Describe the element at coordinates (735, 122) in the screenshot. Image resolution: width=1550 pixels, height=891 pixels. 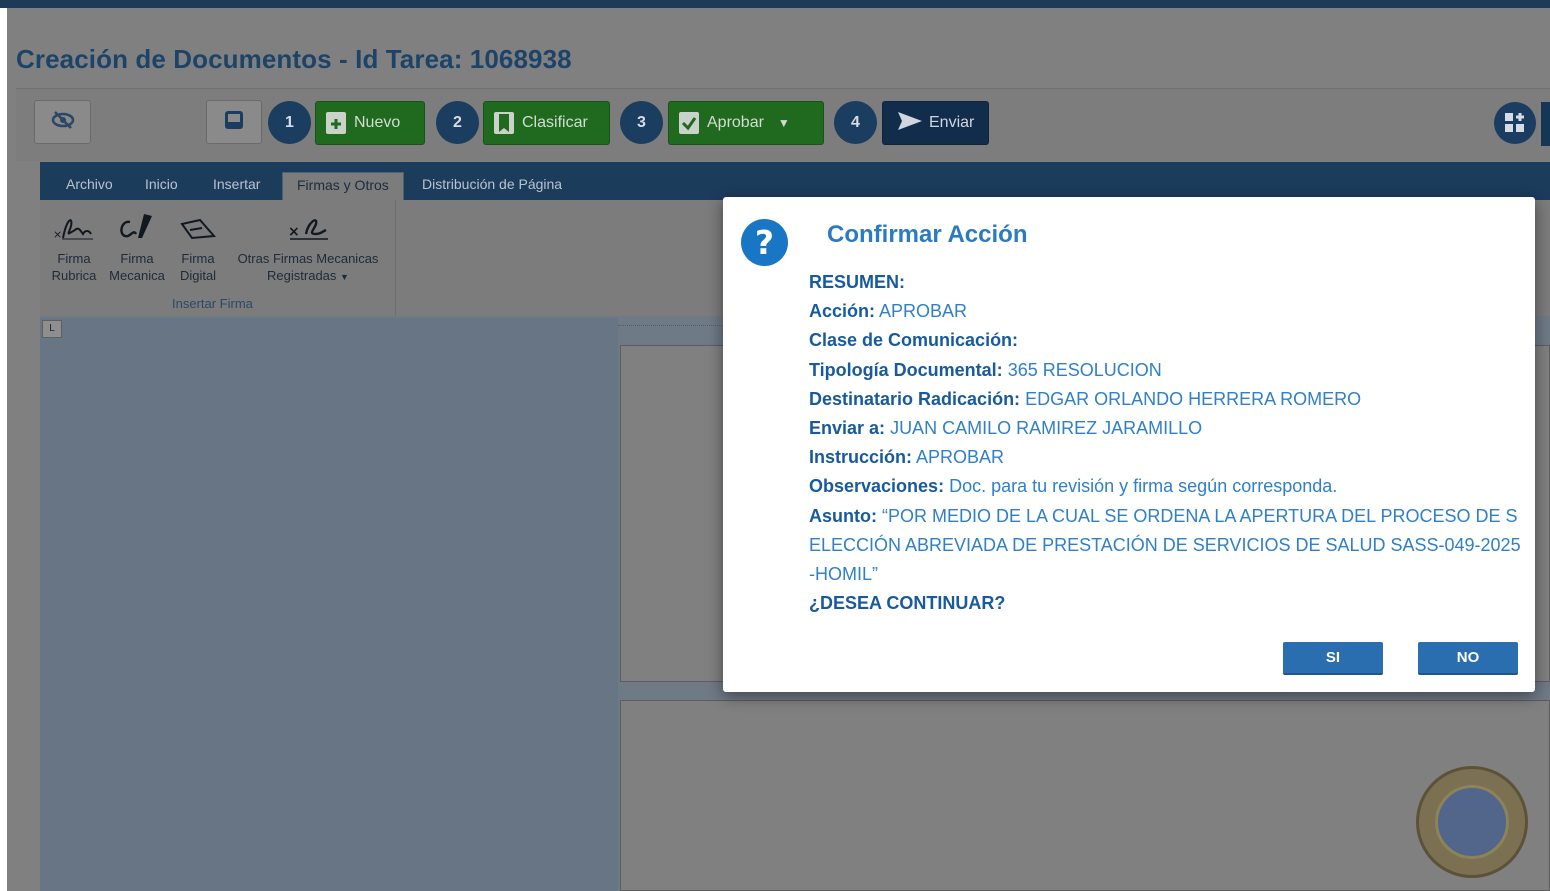
I see `approve-button-label: Aprobar` at that location.